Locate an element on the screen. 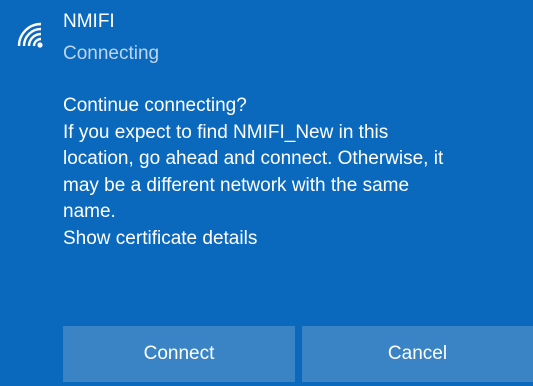 The width and height of the screenshot is (533, 386). message-question: Continue connecting? is located at coordinates (155, 105).